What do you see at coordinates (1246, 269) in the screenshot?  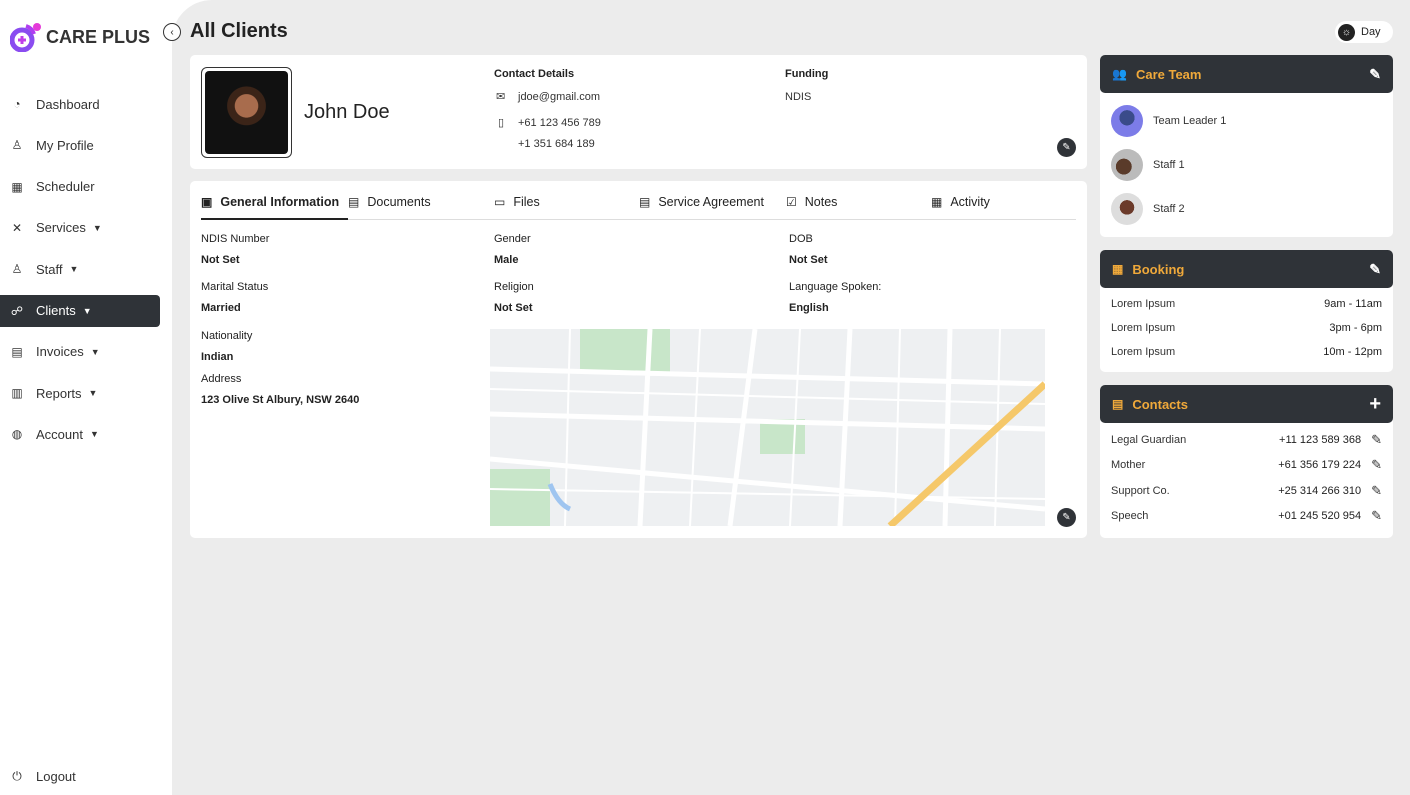 I see `booking-header: ▦ Booking ✎` at bounding box center [1246, 269].